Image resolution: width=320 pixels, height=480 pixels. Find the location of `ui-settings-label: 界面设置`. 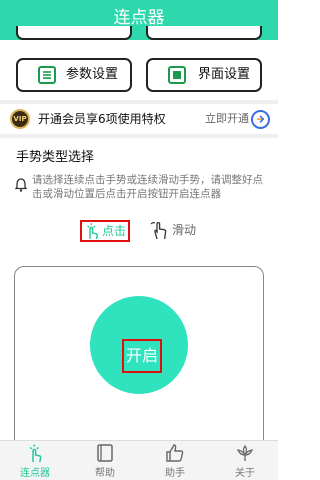

ui-settings-label: 界面设置 is located at coordinates (224, 74).